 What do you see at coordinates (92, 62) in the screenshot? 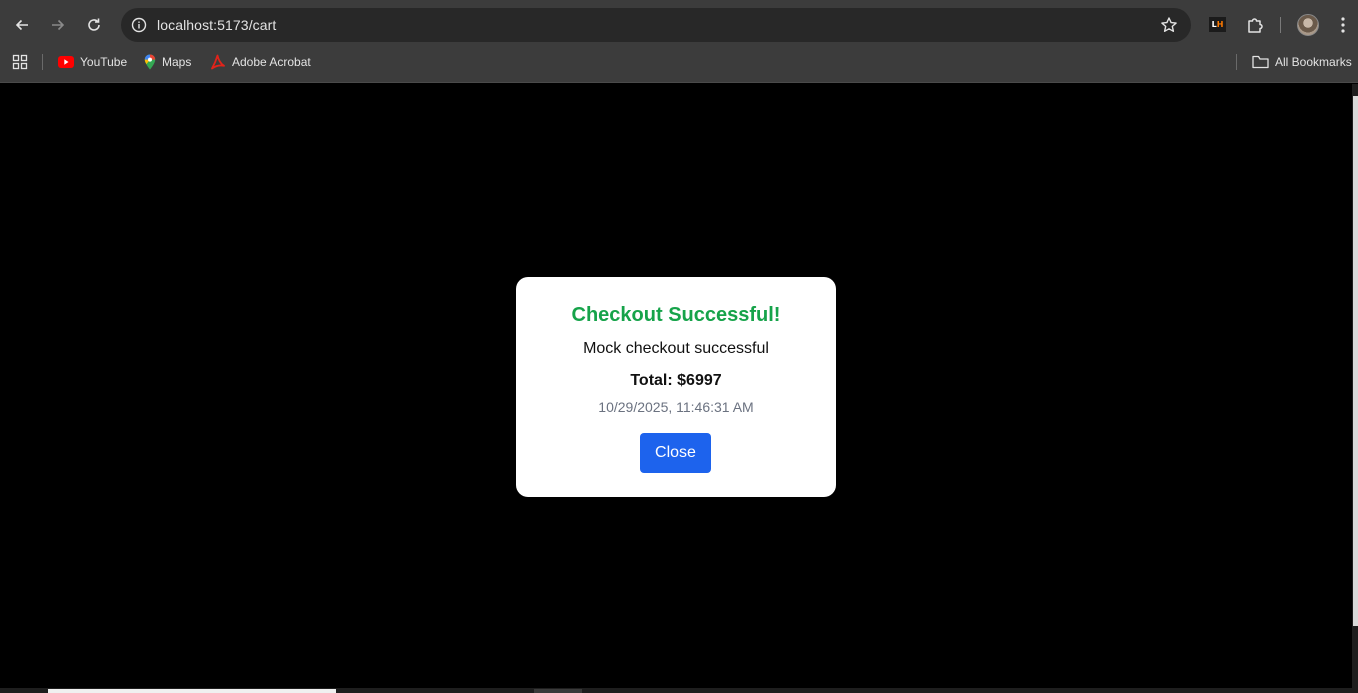
I see `bookmark-youtube: YouTube` at bounding box center [92, 62].